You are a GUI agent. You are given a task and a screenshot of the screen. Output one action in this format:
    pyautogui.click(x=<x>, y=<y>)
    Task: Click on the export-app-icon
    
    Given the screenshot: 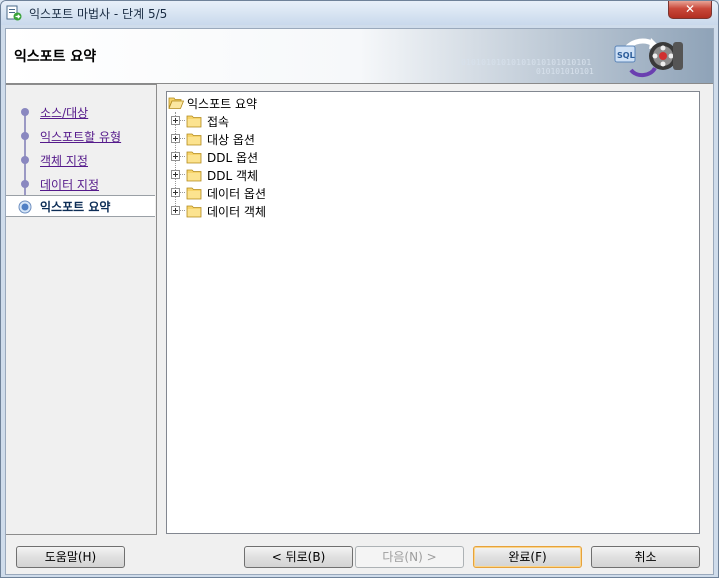 What is the action you would take?
    pyautogui.click(x=14, y=13)
    